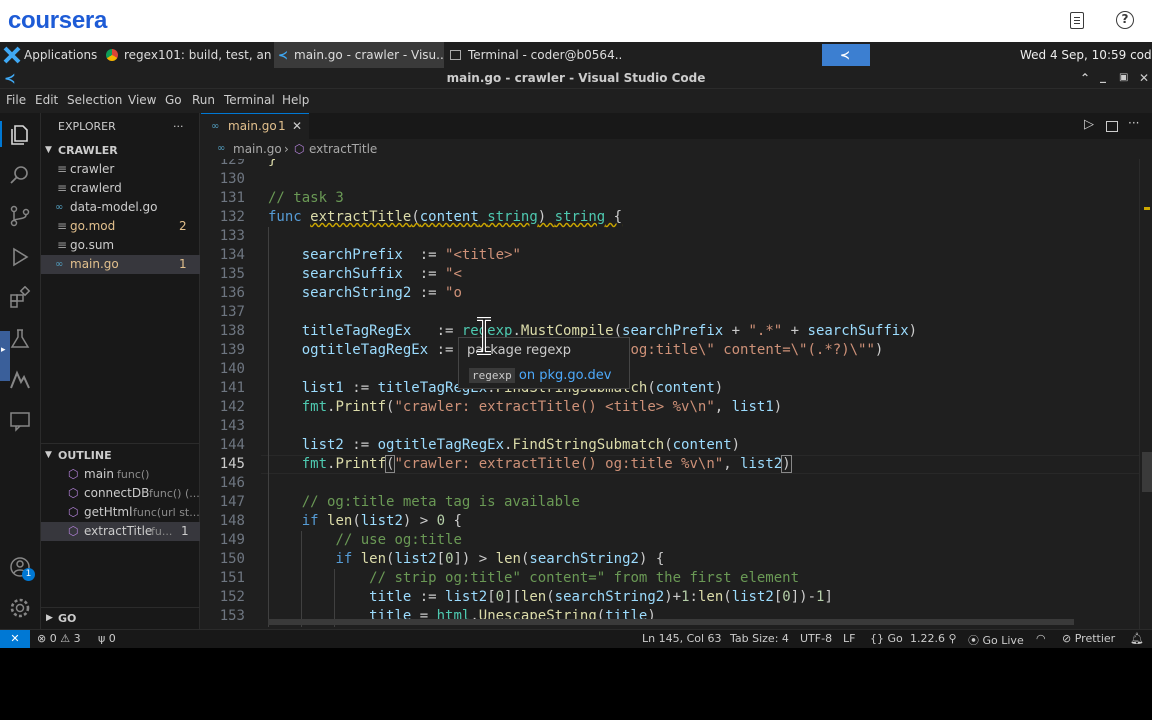  Describe the element at coordinates (232, 163) in the screenshot. I see `line-number: 129` at that location.